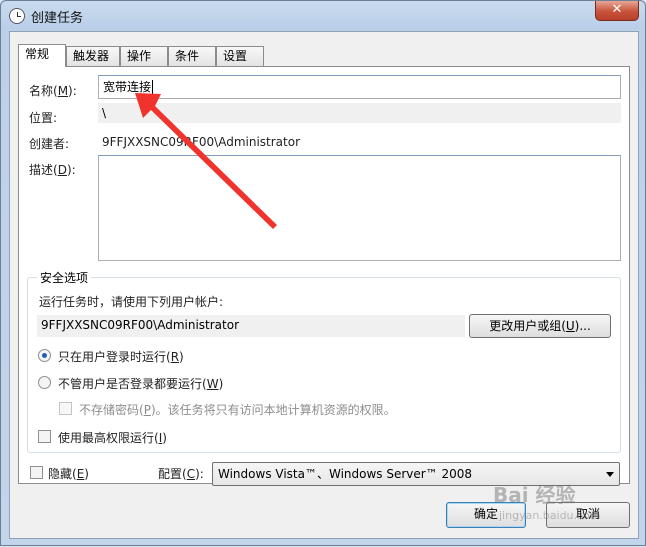  What do you see at coordinates (617, 11) in the screenshot?
I see `close-button: ✕` at bounding box center [617, 11].